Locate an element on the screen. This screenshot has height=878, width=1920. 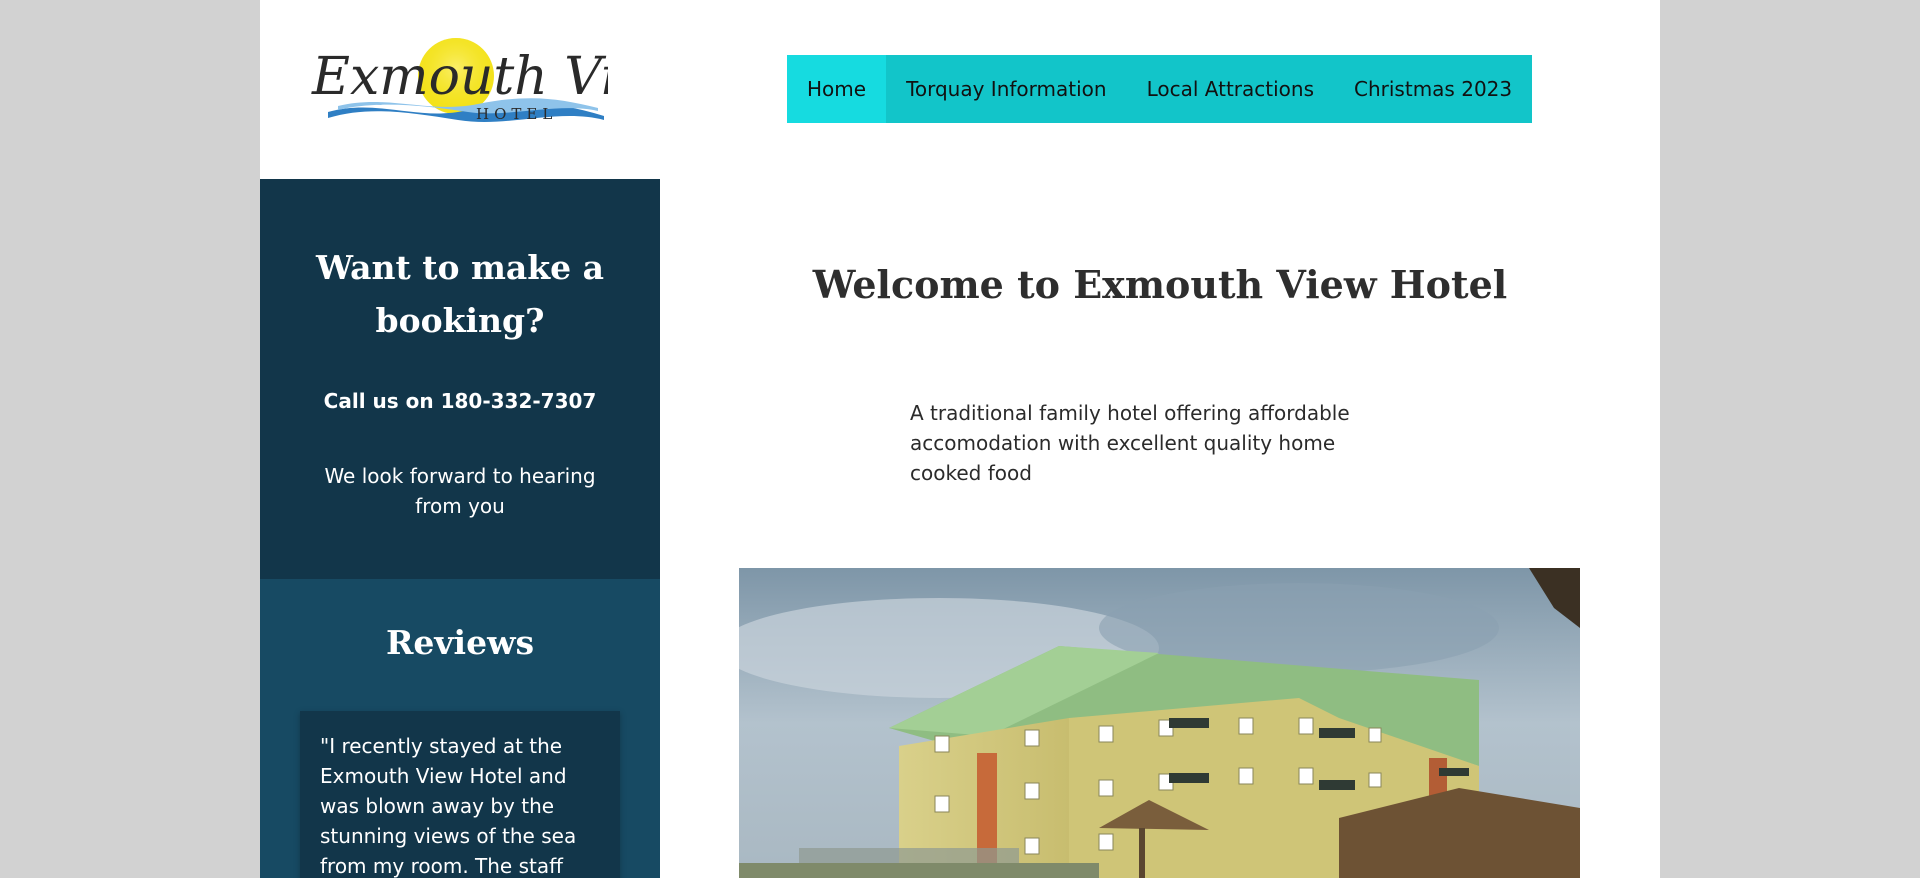
logo-name: Exmouth View is located at coordinates (459, 77).